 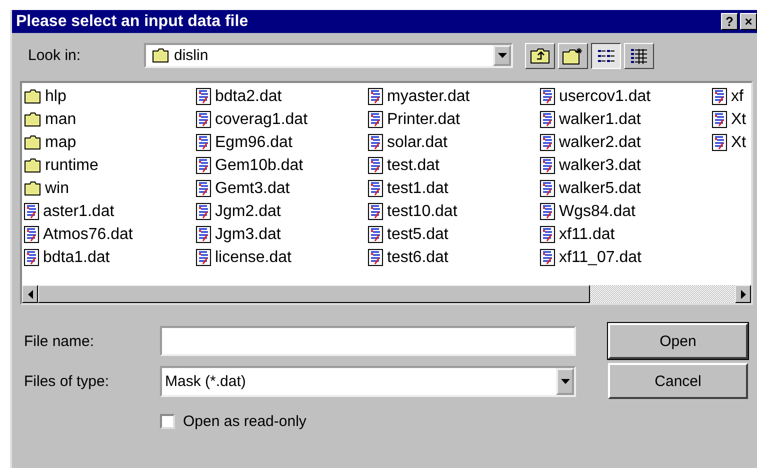 I want to click on up-folder-button, so click(x=540, y=55).